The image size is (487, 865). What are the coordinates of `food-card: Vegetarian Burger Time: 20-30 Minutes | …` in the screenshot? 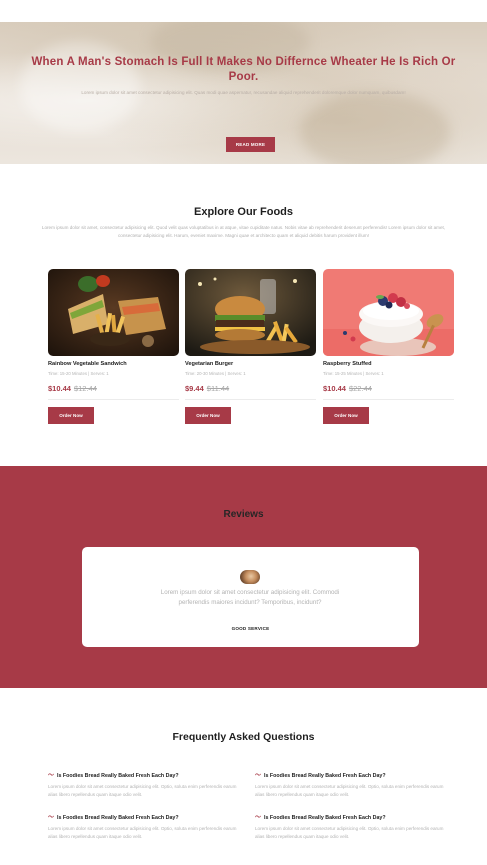 It's located at (250, 346).